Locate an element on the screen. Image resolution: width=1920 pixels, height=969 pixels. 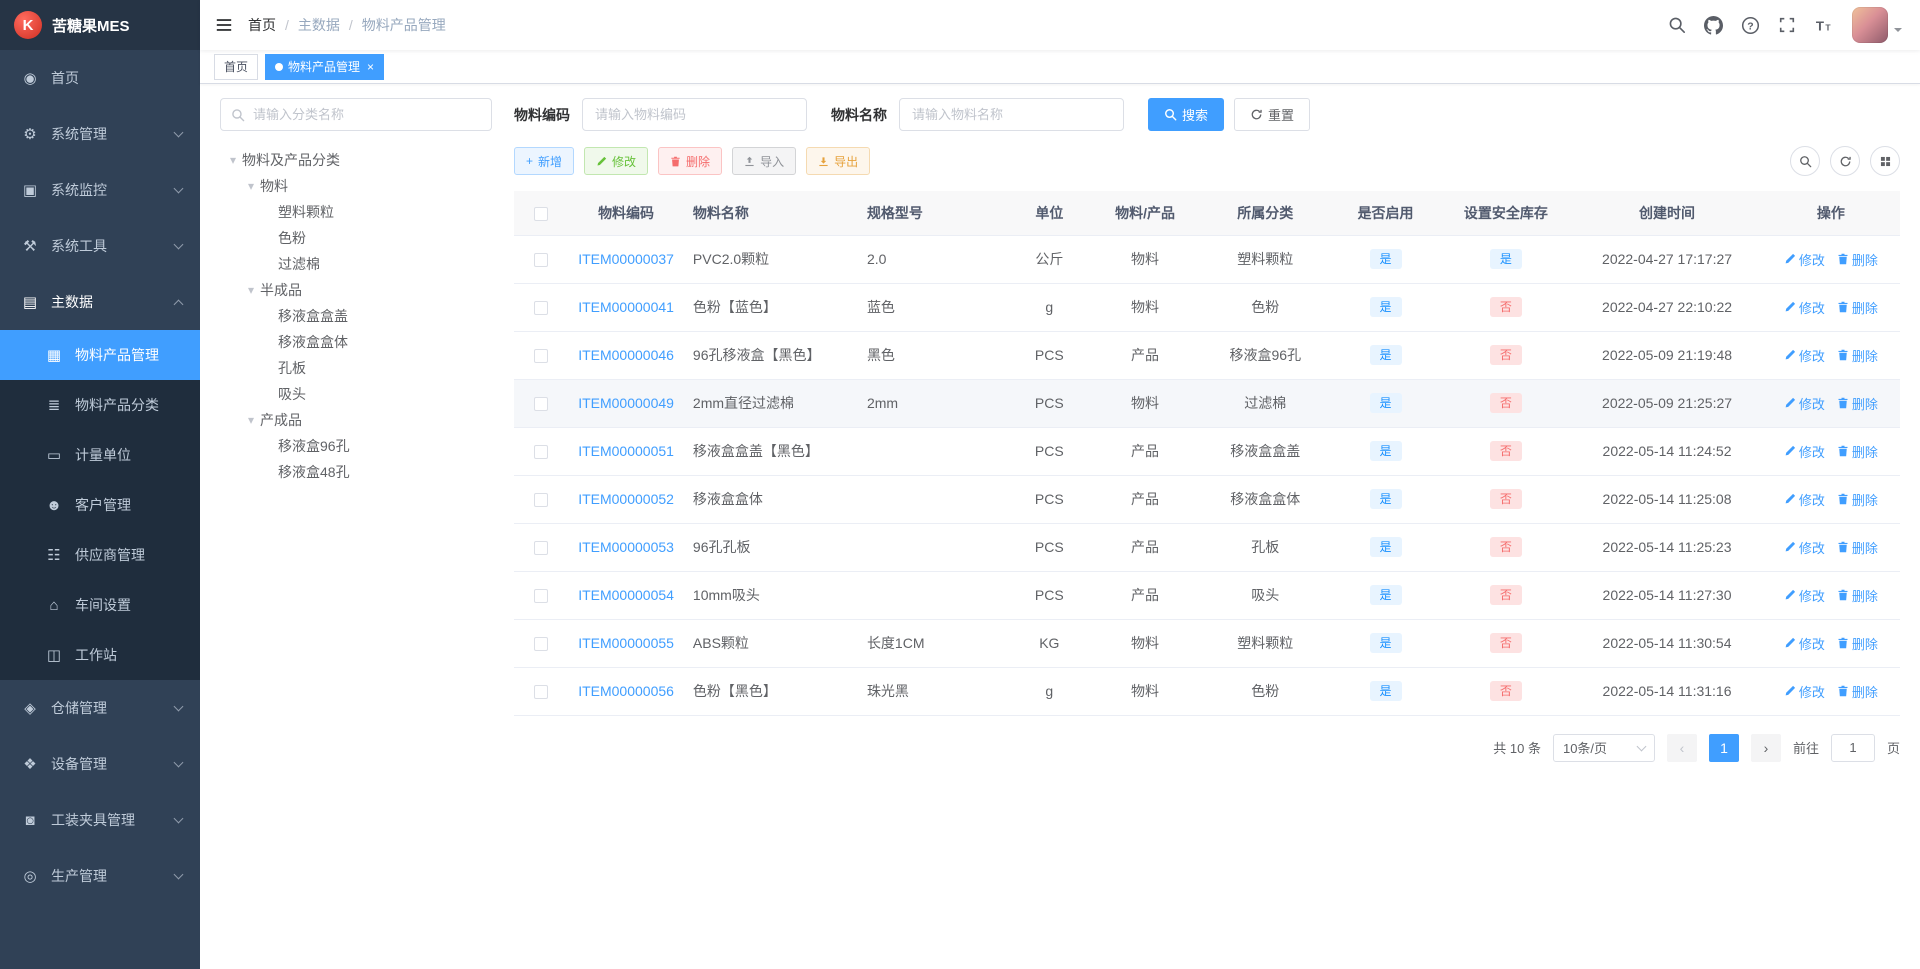
search-icon is located at coordinates (1677, 25).